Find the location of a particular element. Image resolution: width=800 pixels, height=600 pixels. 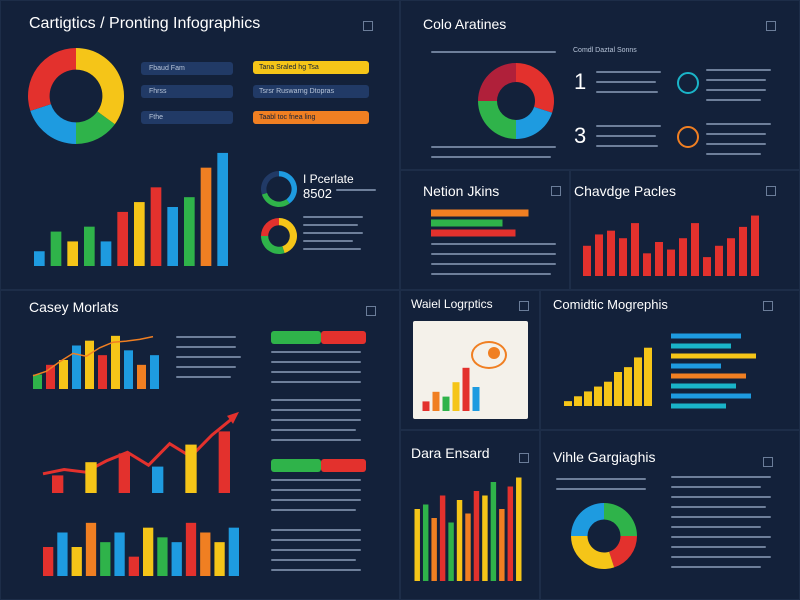

panel-cornetic: Comidtic Mogrephis is located at coordinates (670, 360).